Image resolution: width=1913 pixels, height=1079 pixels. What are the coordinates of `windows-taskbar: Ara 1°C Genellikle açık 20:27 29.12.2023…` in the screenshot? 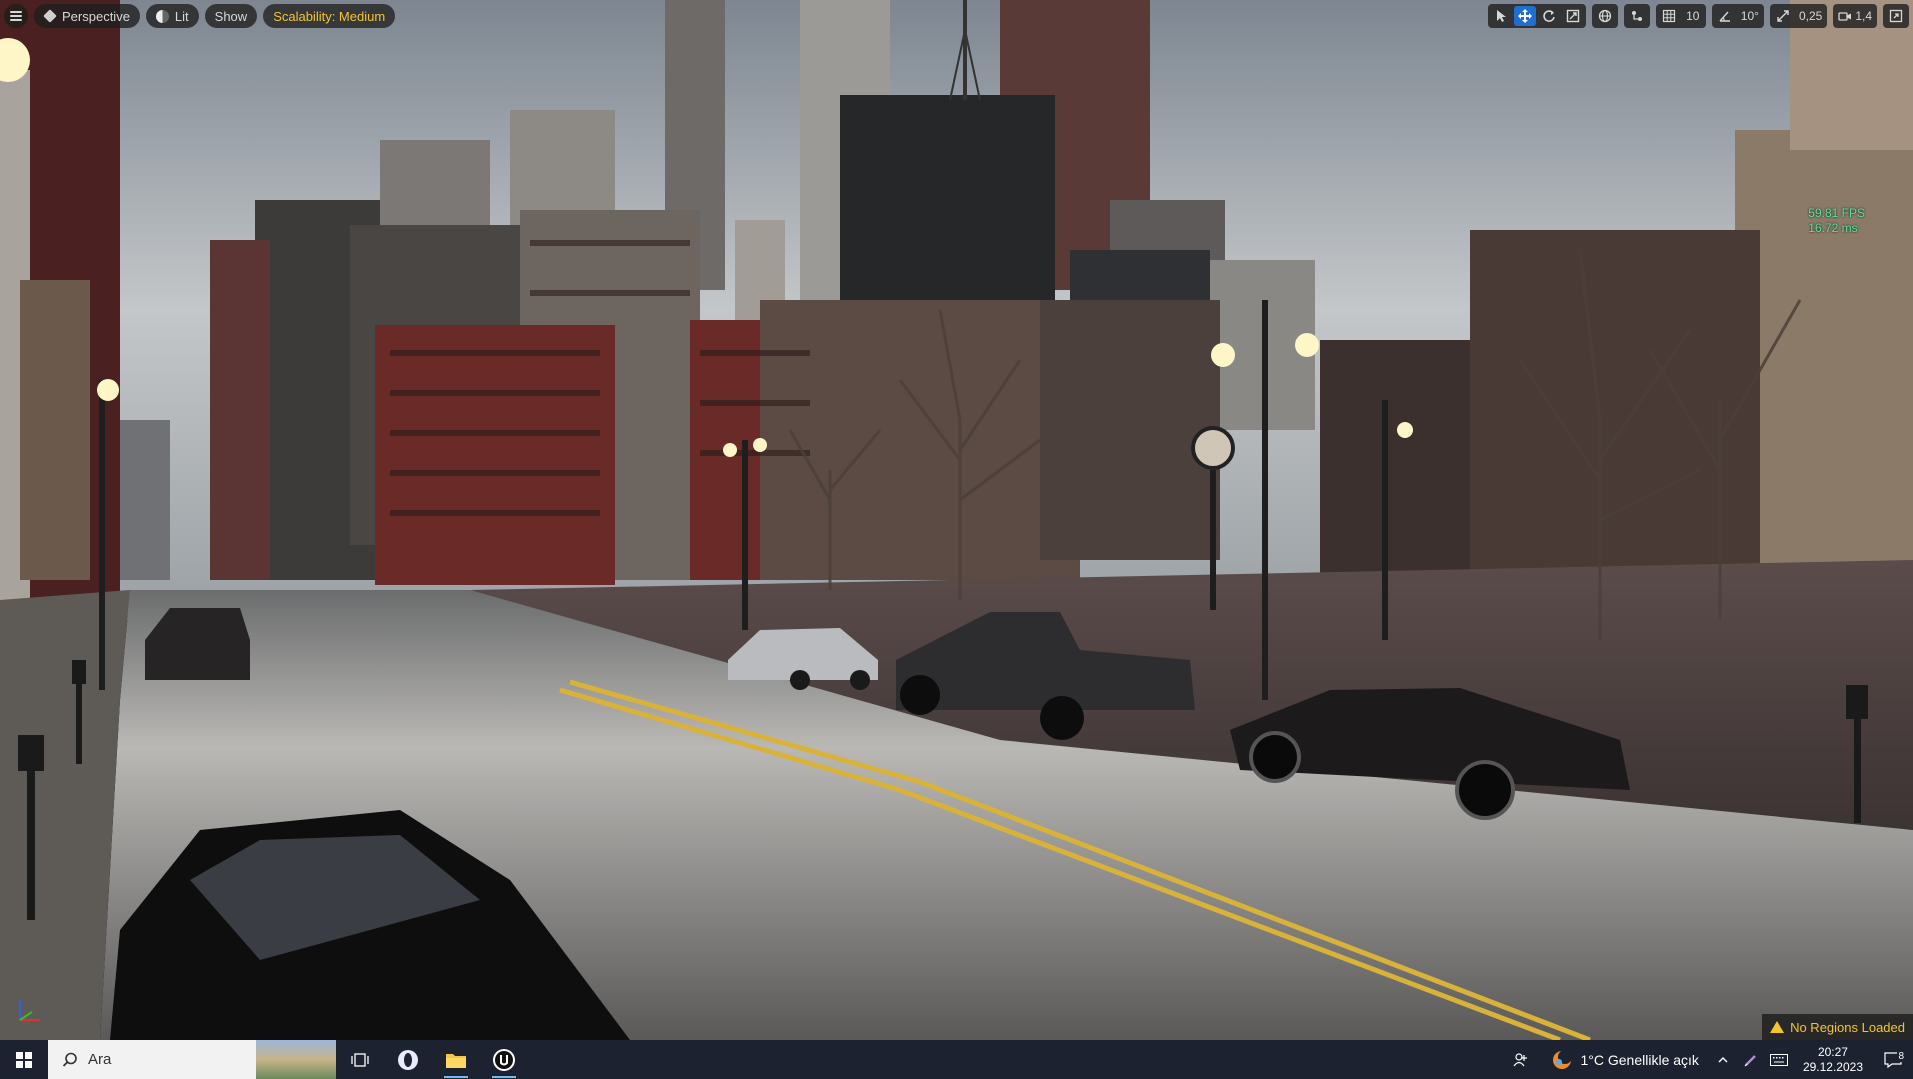 It's located at (956, 1059).